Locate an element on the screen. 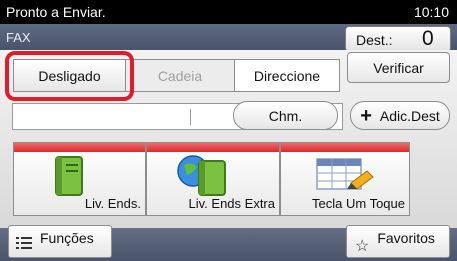  external-address-book-label: Liv. Ends Extra is located at coordinates (231, 203).